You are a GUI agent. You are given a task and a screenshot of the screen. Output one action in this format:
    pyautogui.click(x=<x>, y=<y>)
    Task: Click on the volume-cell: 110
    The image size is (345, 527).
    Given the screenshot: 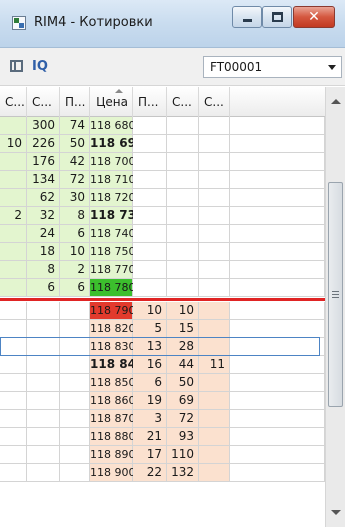 What is the action you would take?
    pyautogui.click(x=183, y=455)
    